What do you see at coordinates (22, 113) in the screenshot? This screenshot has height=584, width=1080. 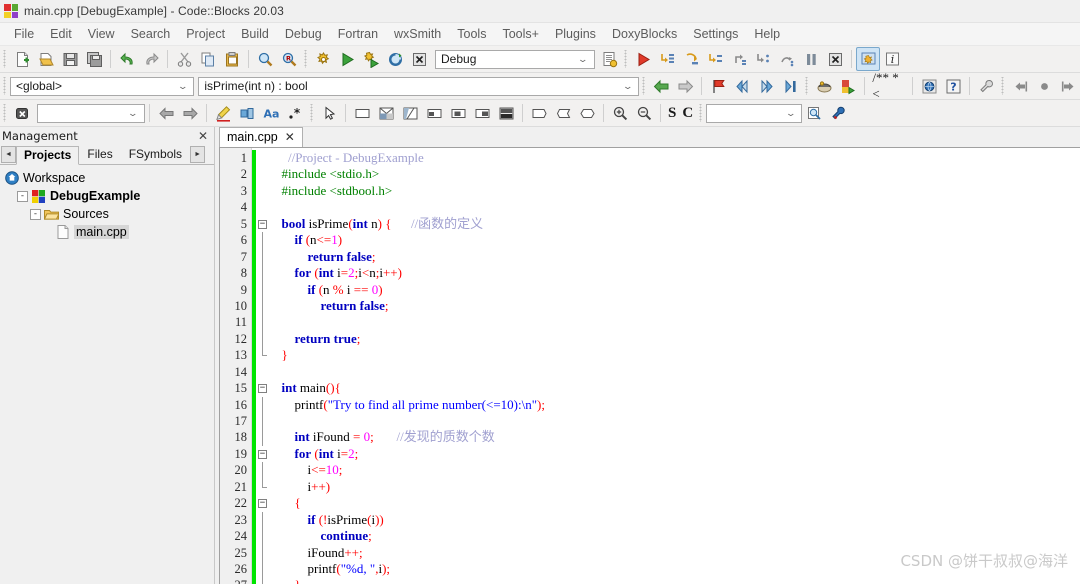 I see `clear-find-button` at bounding box center [22, 113].